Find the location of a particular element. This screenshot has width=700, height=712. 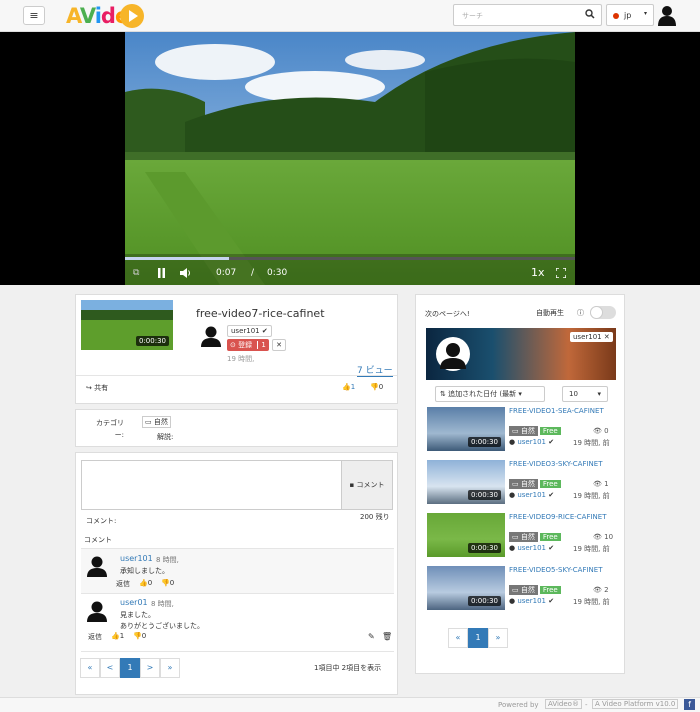

comment-submit-button: ▪ コメント is located at coordinates (367, 485).